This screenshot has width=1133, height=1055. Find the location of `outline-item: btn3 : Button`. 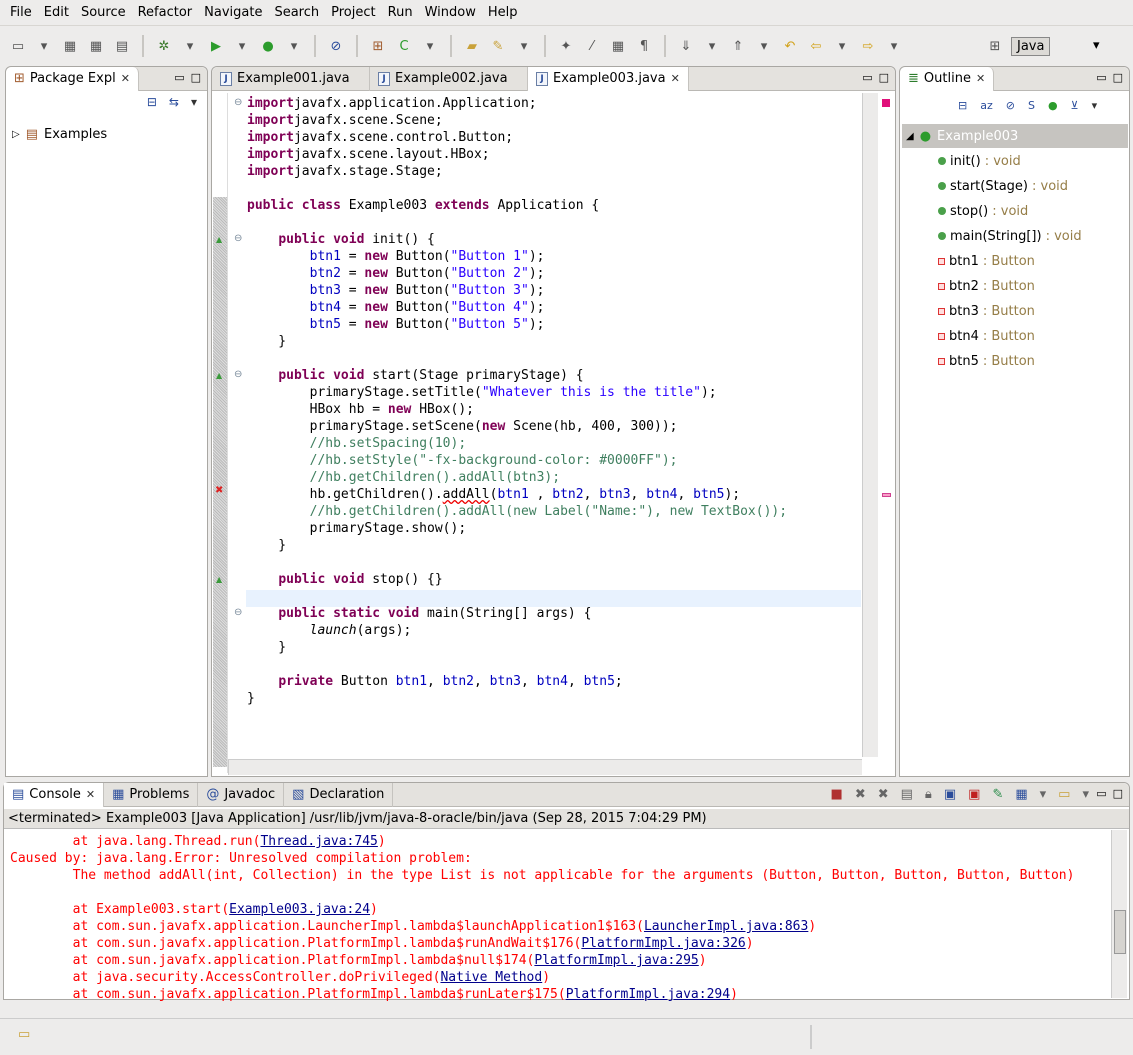

outline-item: btn3 : Button is located at coordinates (986, 311).